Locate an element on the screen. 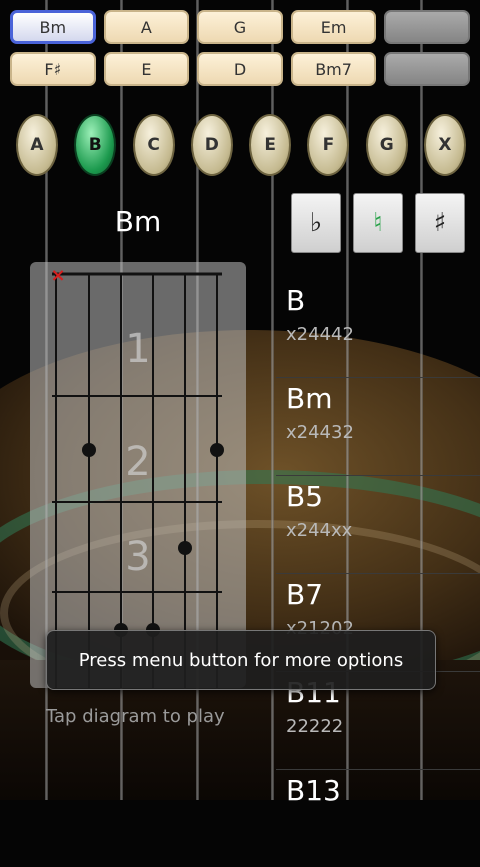 This screenshot has height=867, width=480. list-item: B13 is located at coordinates (378, 818).